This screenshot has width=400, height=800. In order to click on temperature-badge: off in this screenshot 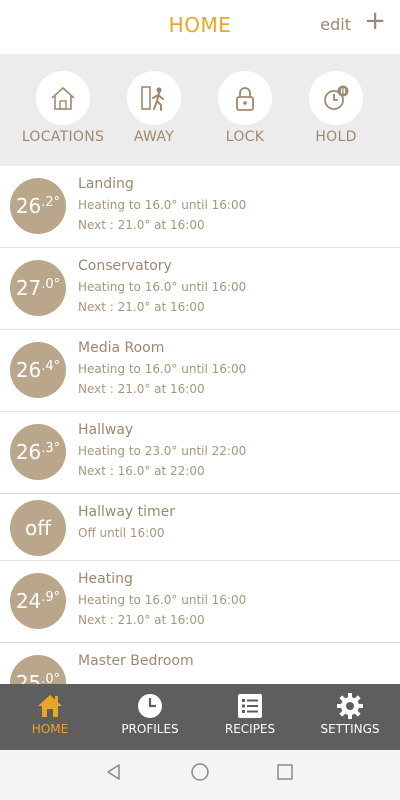, I will do `click(38, 528)`.